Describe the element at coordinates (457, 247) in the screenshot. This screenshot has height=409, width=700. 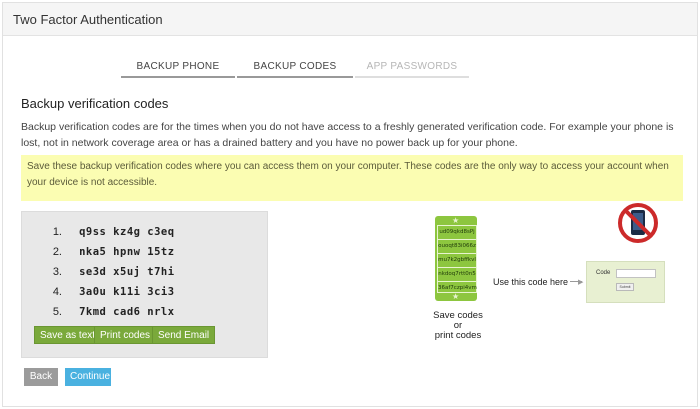
I see `ticket-code: ouoqt83i066z` at that location.